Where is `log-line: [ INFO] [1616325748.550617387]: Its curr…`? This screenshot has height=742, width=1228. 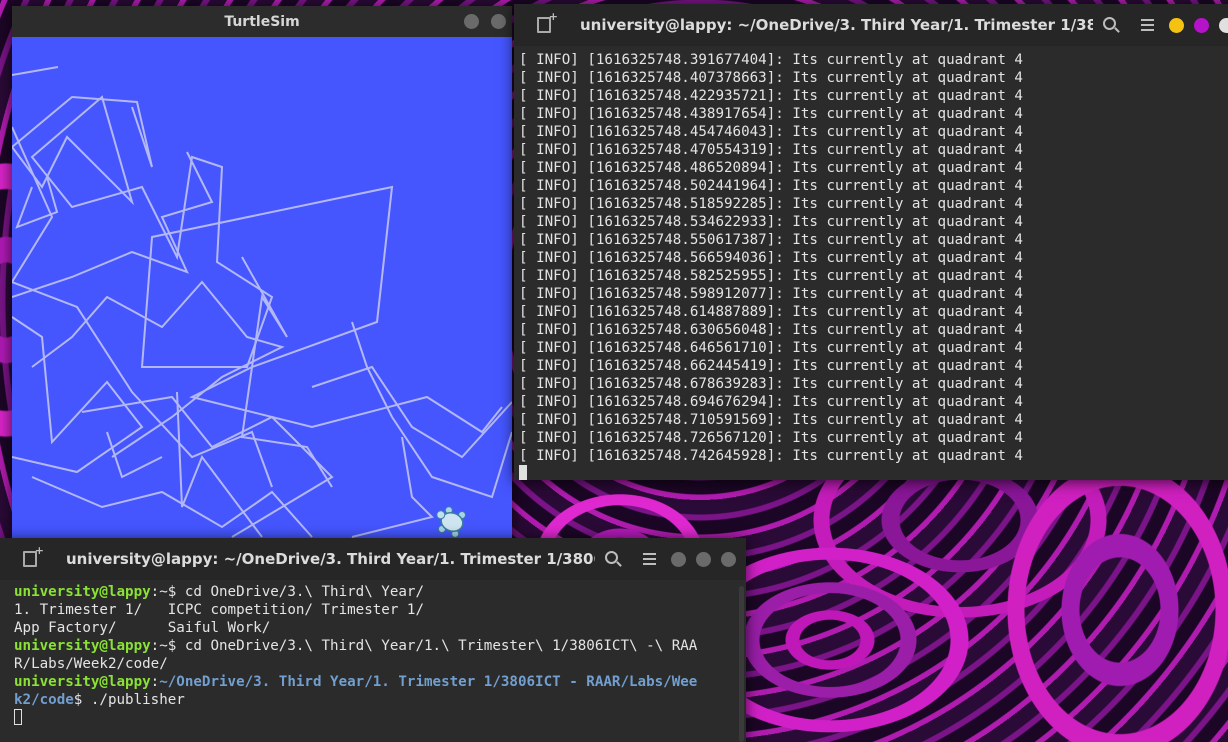
log-line: [ INFO] [1616325748.550617387]: Its curr… is located at coordinates (873, 240).